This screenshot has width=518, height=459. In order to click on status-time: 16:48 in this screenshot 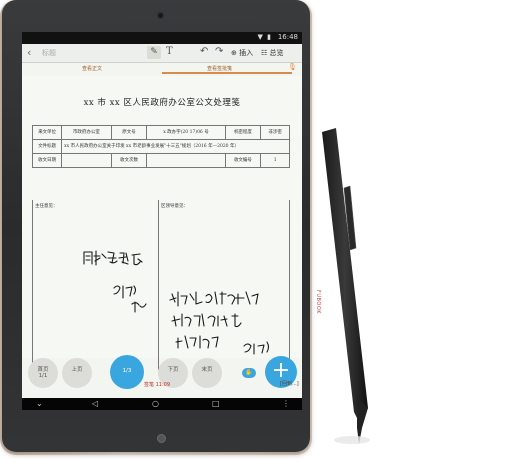, I will do `click(287, 37)`.